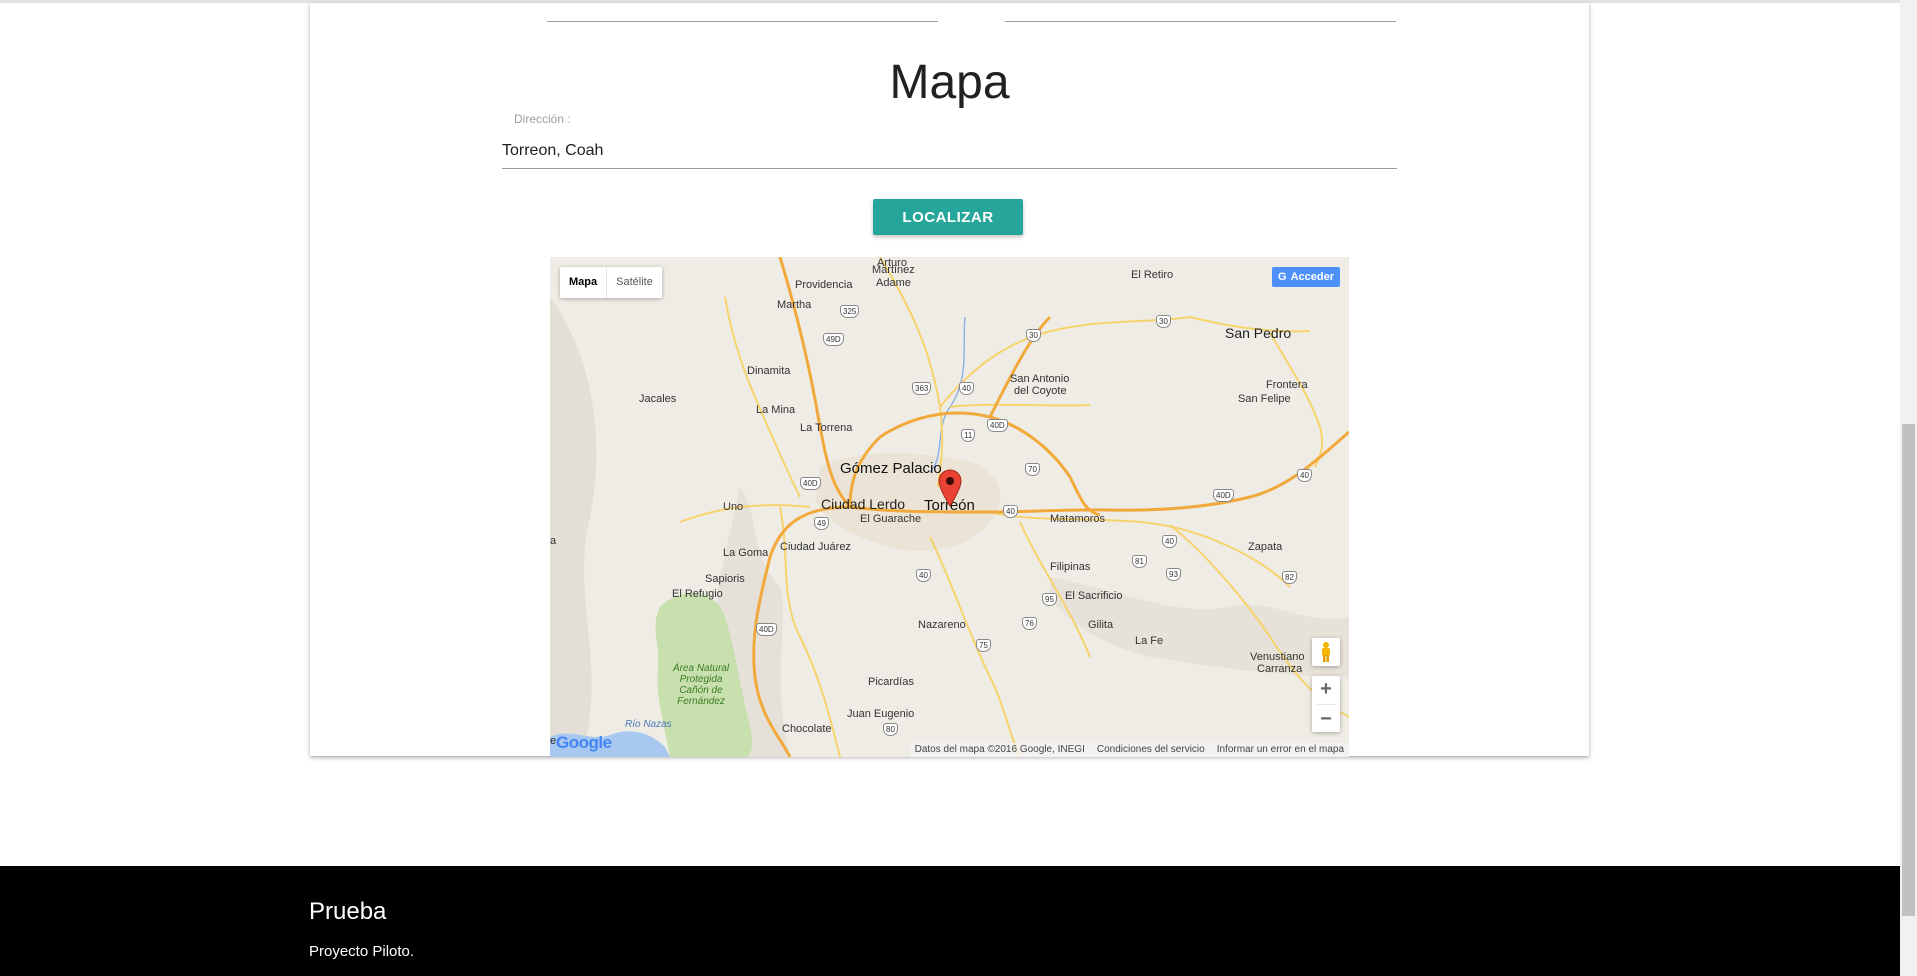 Image resolution: width=1917 pixels, height=976 pixels. Describe the element at coordinates (890, 729) in the screenshot. I see `highway-shield: 80` at that location.